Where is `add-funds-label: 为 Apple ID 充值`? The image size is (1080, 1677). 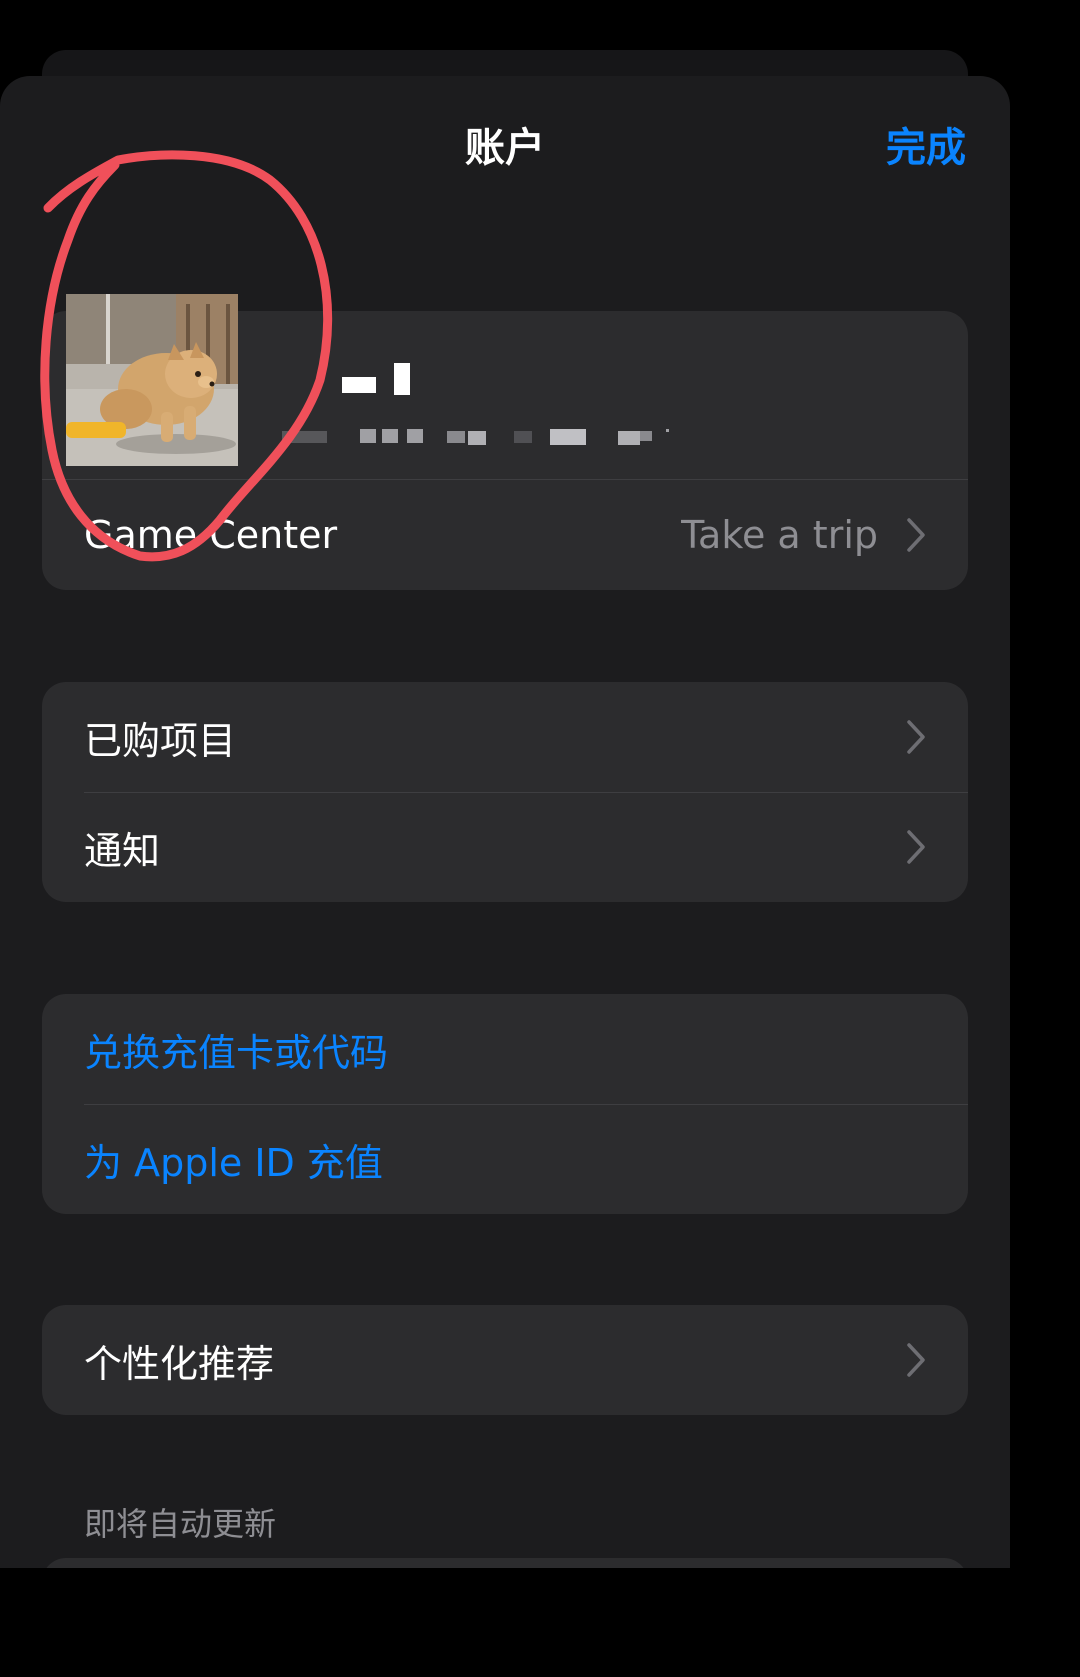
add-funds-label: 为 Apple ID 充值 is located at coordinates (233, 1162).